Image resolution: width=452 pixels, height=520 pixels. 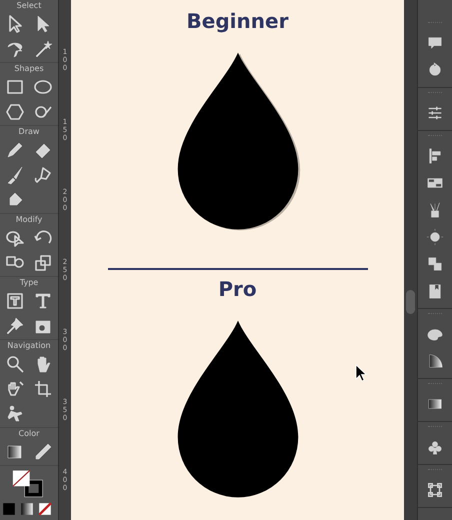 I want to click on pencil-icon, so click(x=15, y=150).